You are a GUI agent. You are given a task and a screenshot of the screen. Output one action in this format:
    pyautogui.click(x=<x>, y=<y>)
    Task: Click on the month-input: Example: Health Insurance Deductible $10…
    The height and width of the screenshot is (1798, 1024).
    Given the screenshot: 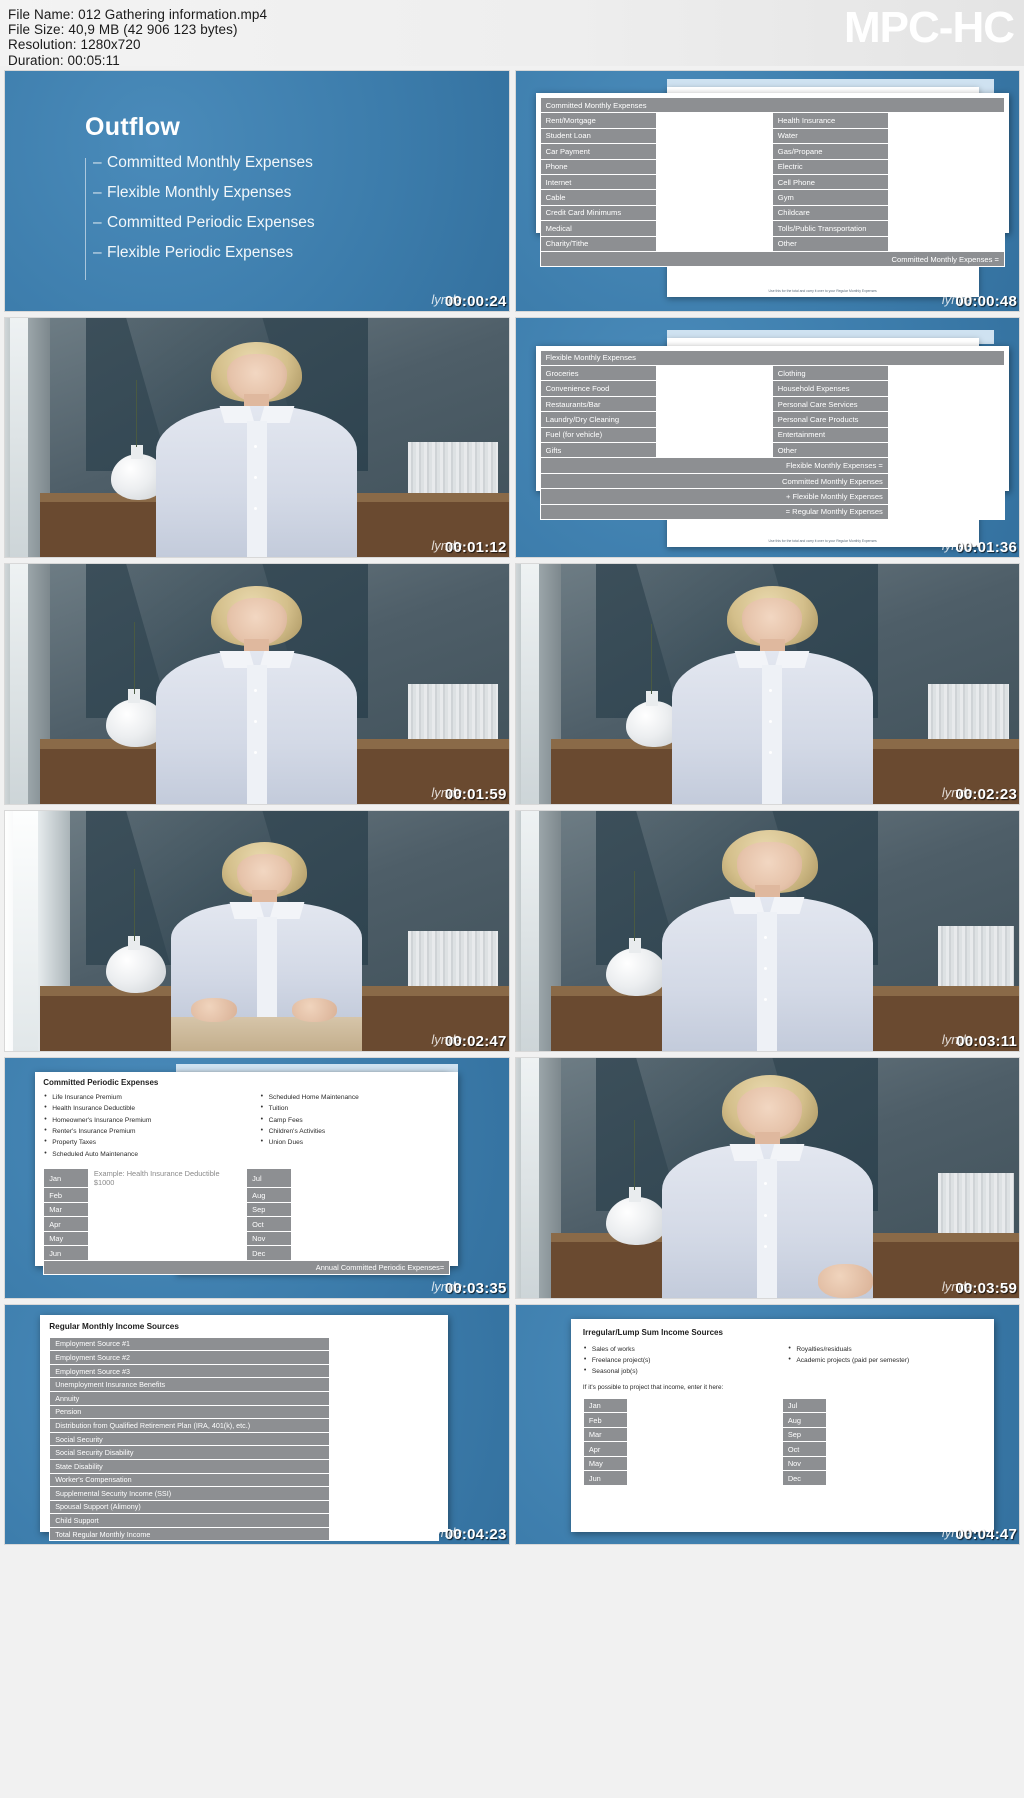 What is the action you would take?
    pyautogui.click(x=167, y=1178)
    